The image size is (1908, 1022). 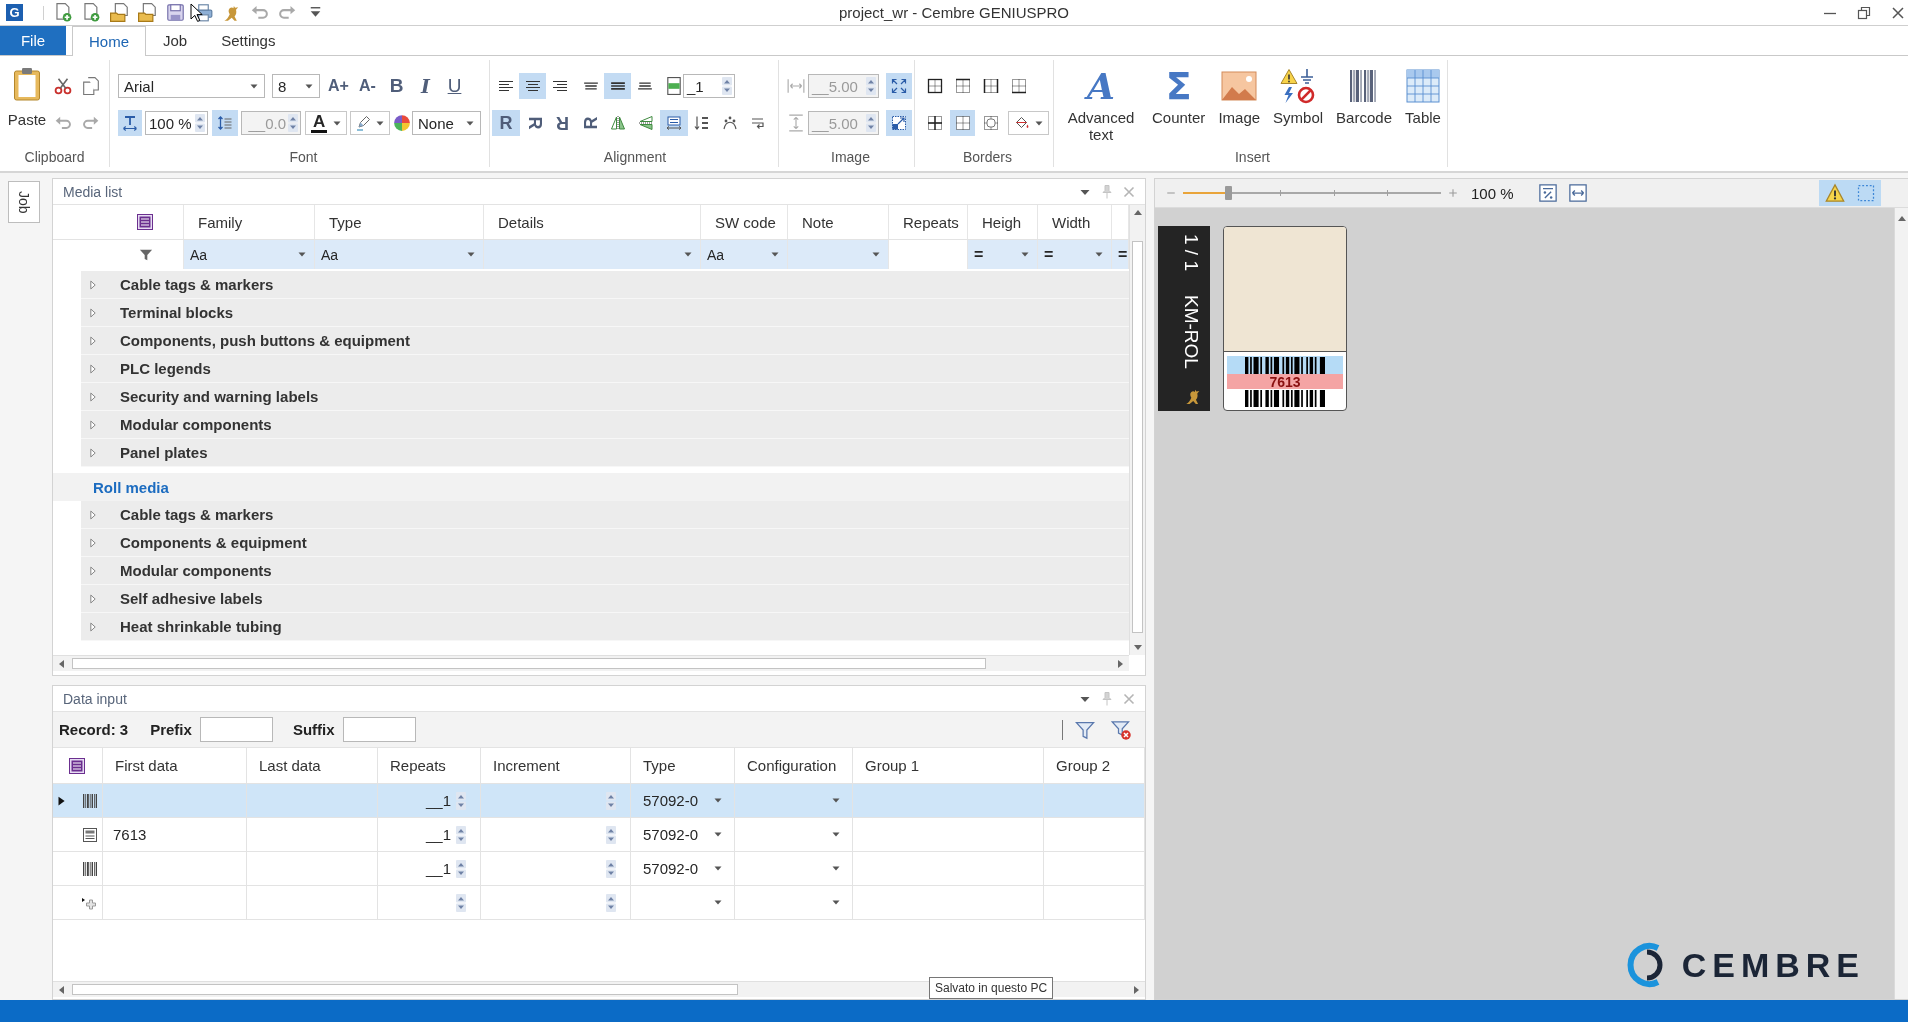 What do you see at coordinates (709, 86) in the screenshot?
I see `lines-spinner: _1` at bounding box center [709, 86].